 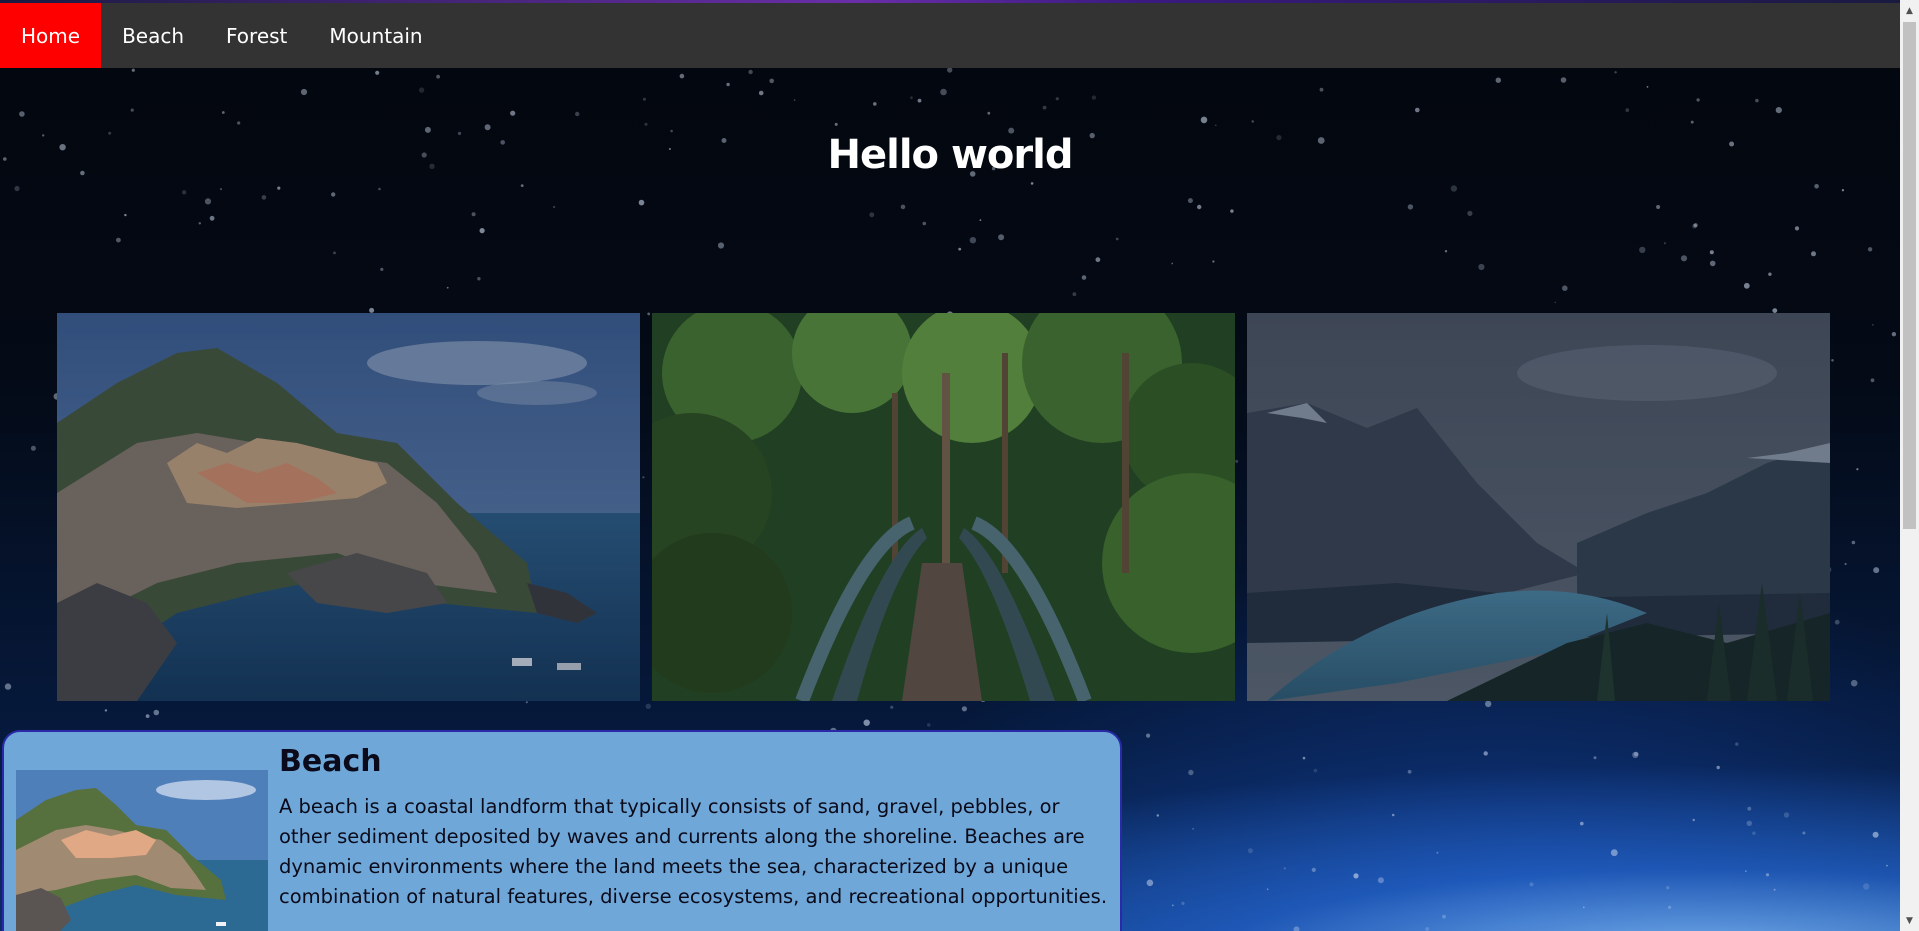 I want to click on navbar: Home Beach Forest Mountain, so click(x=950, y=35).